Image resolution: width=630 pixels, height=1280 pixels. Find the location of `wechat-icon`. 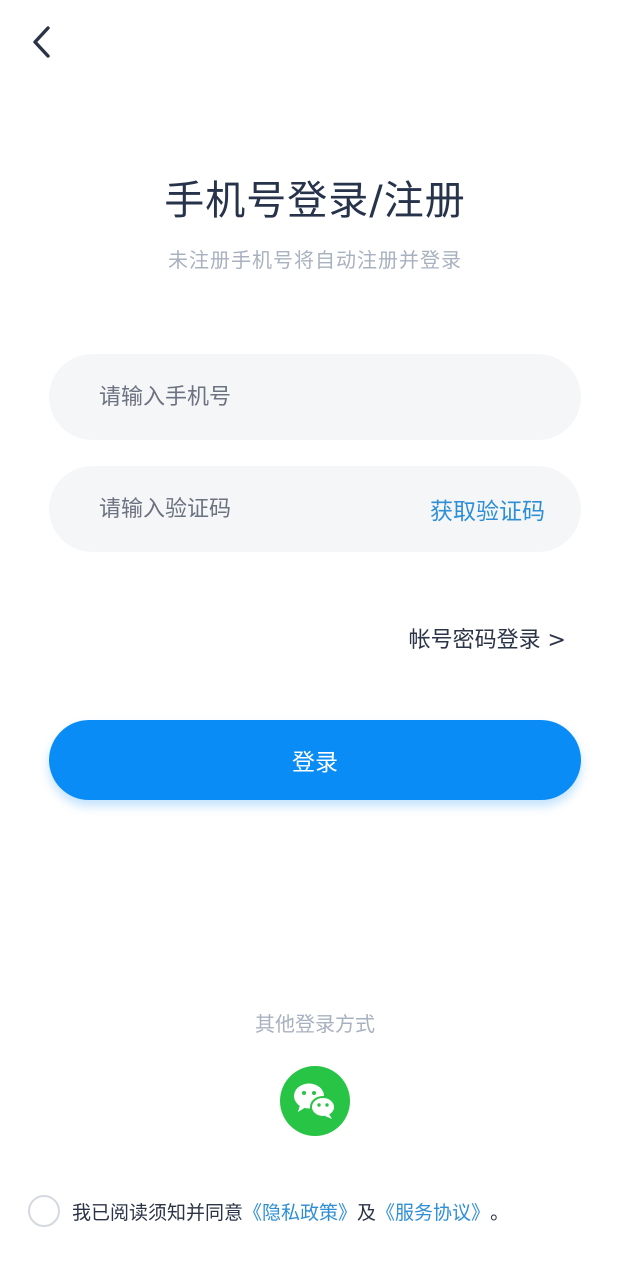

wechat-icon is located at coordinates (315, 1101).